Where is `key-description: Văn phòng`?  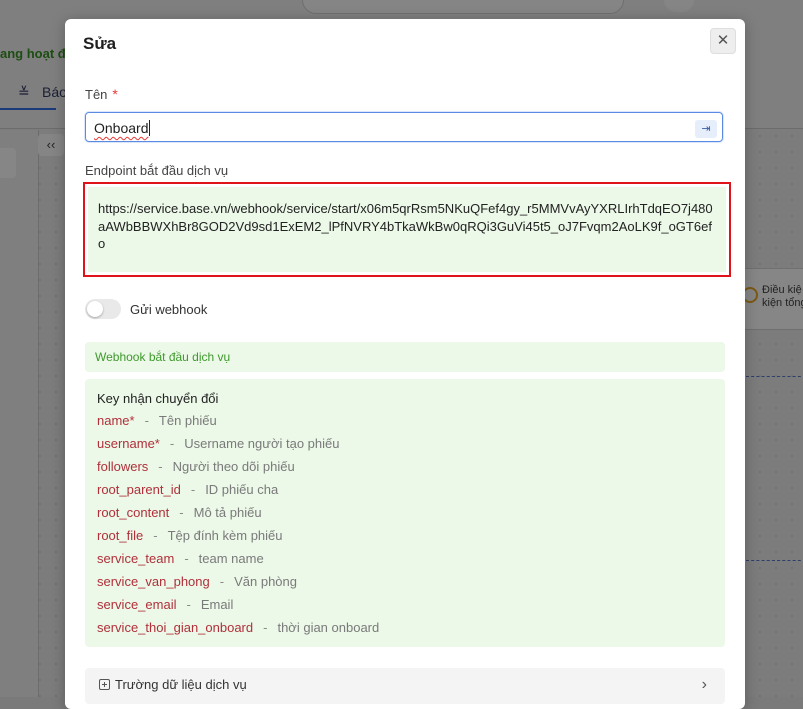
key-description: Văn phòng is located at coordinates (265, 581).